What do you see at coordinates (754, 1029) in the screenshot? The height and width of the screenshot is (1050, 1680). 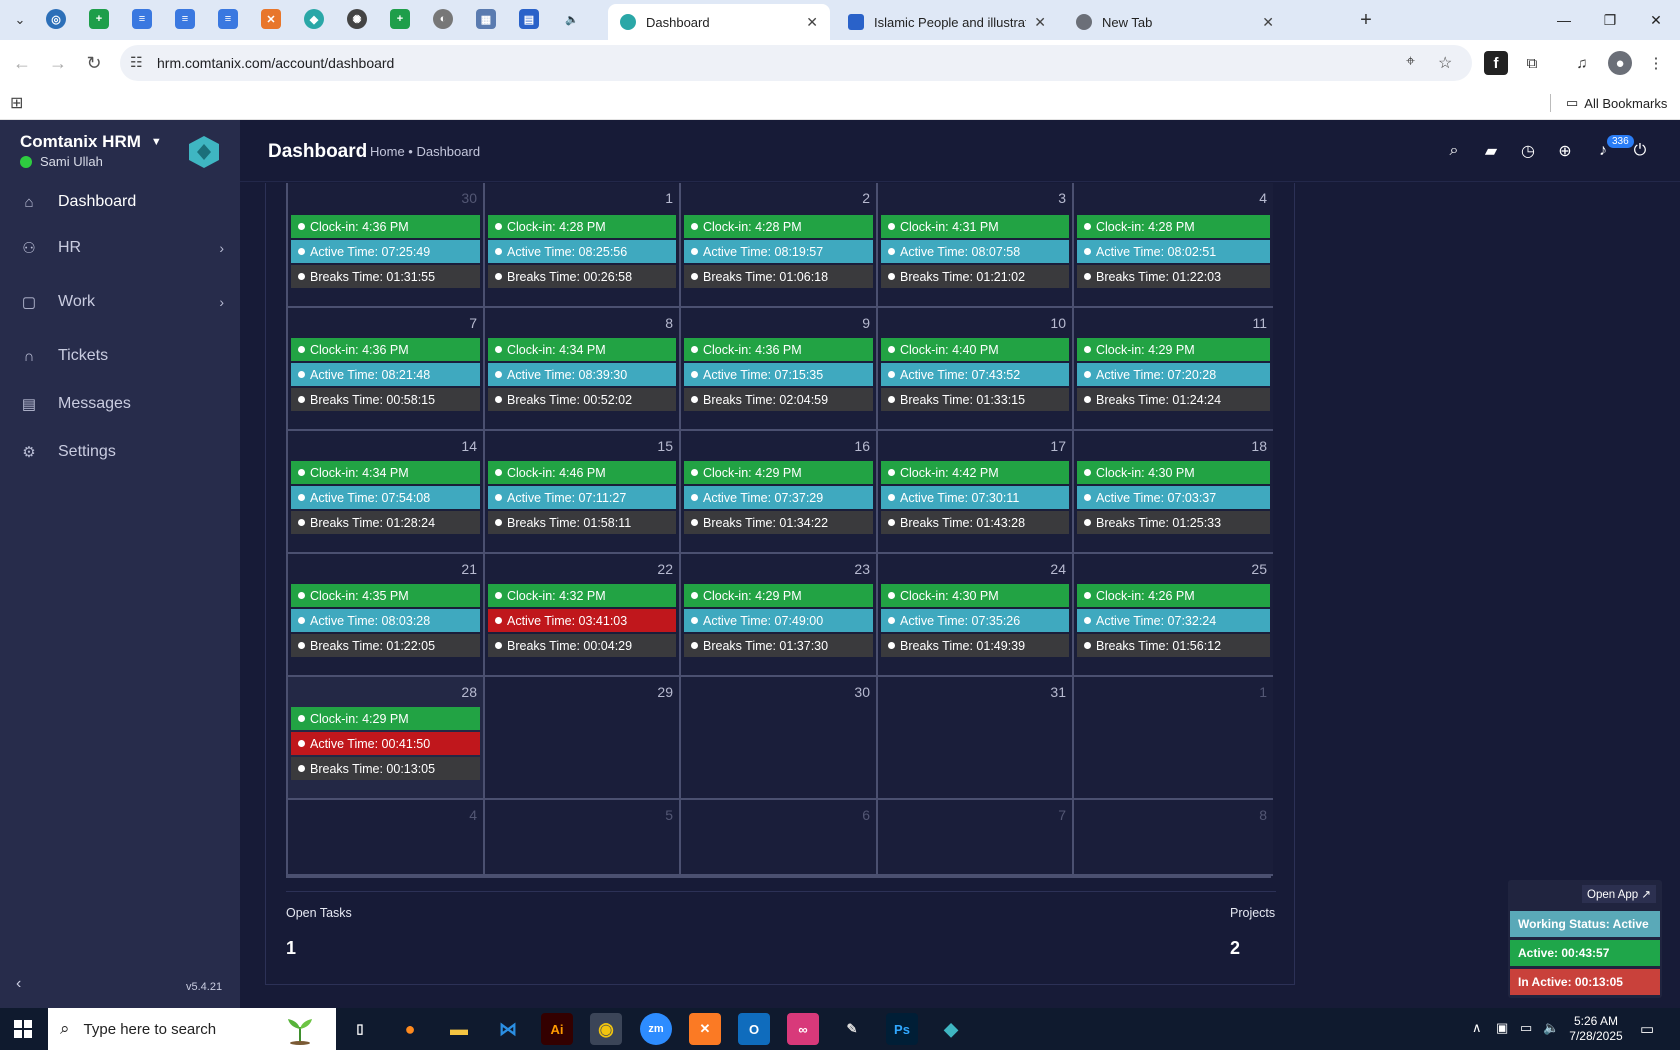 I see `outlook-icon: O` at bounding box center [754, 1029].